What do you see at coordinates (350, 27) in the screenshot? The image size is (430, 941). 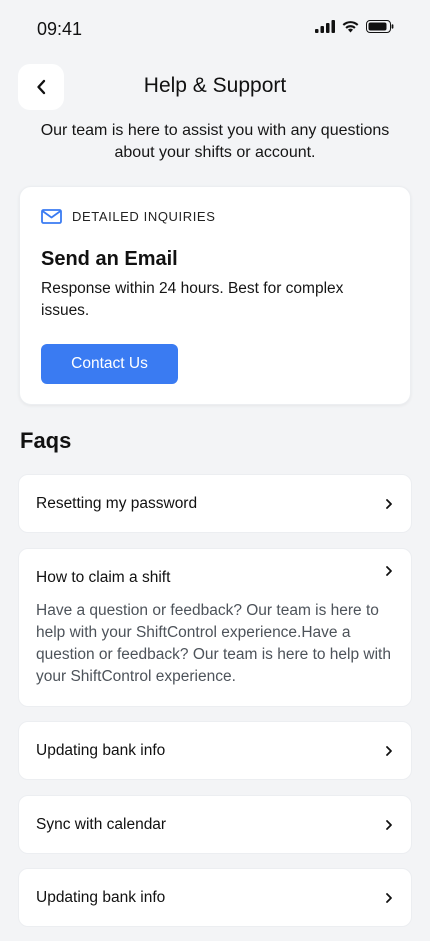 I see `wifi-icon` at bounding box center [350, 27].